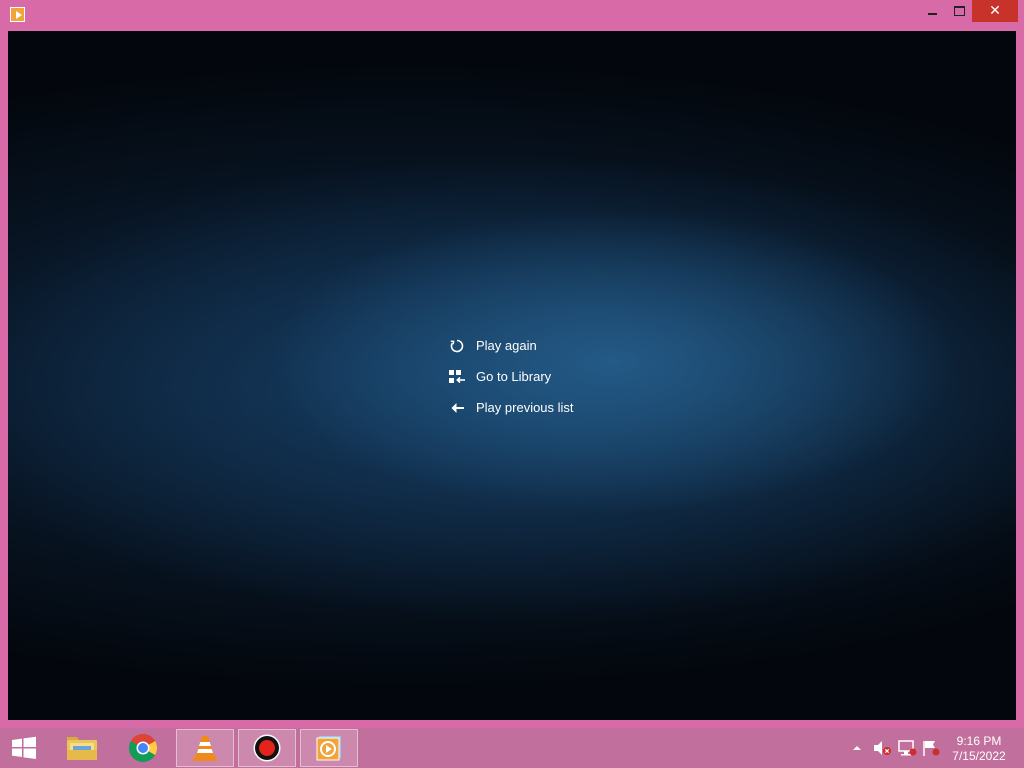 The image size is (1024, 768). I want to click on play-again-button: Play again, so click(511, 345).